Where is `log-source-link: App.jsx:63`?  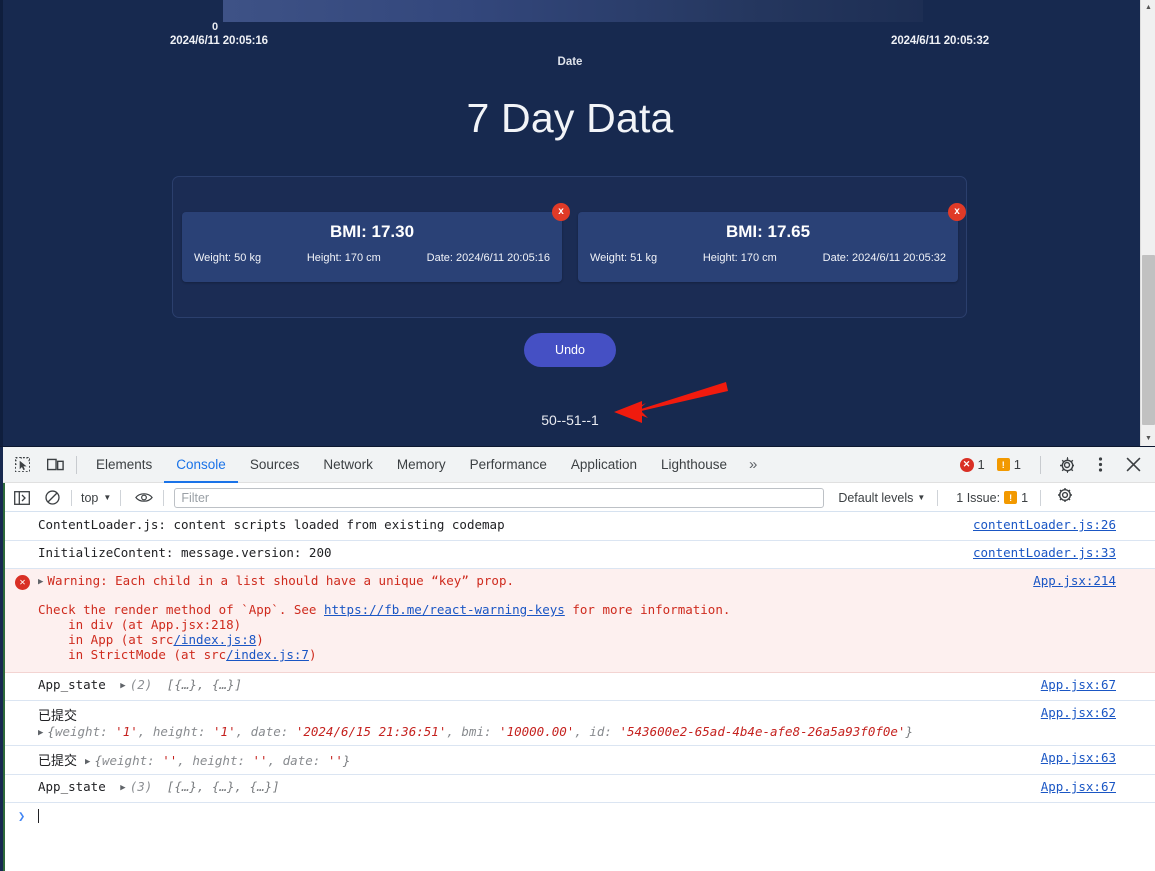
log-source-link: App.jsx:63 is located at coordinates (1078, 757).